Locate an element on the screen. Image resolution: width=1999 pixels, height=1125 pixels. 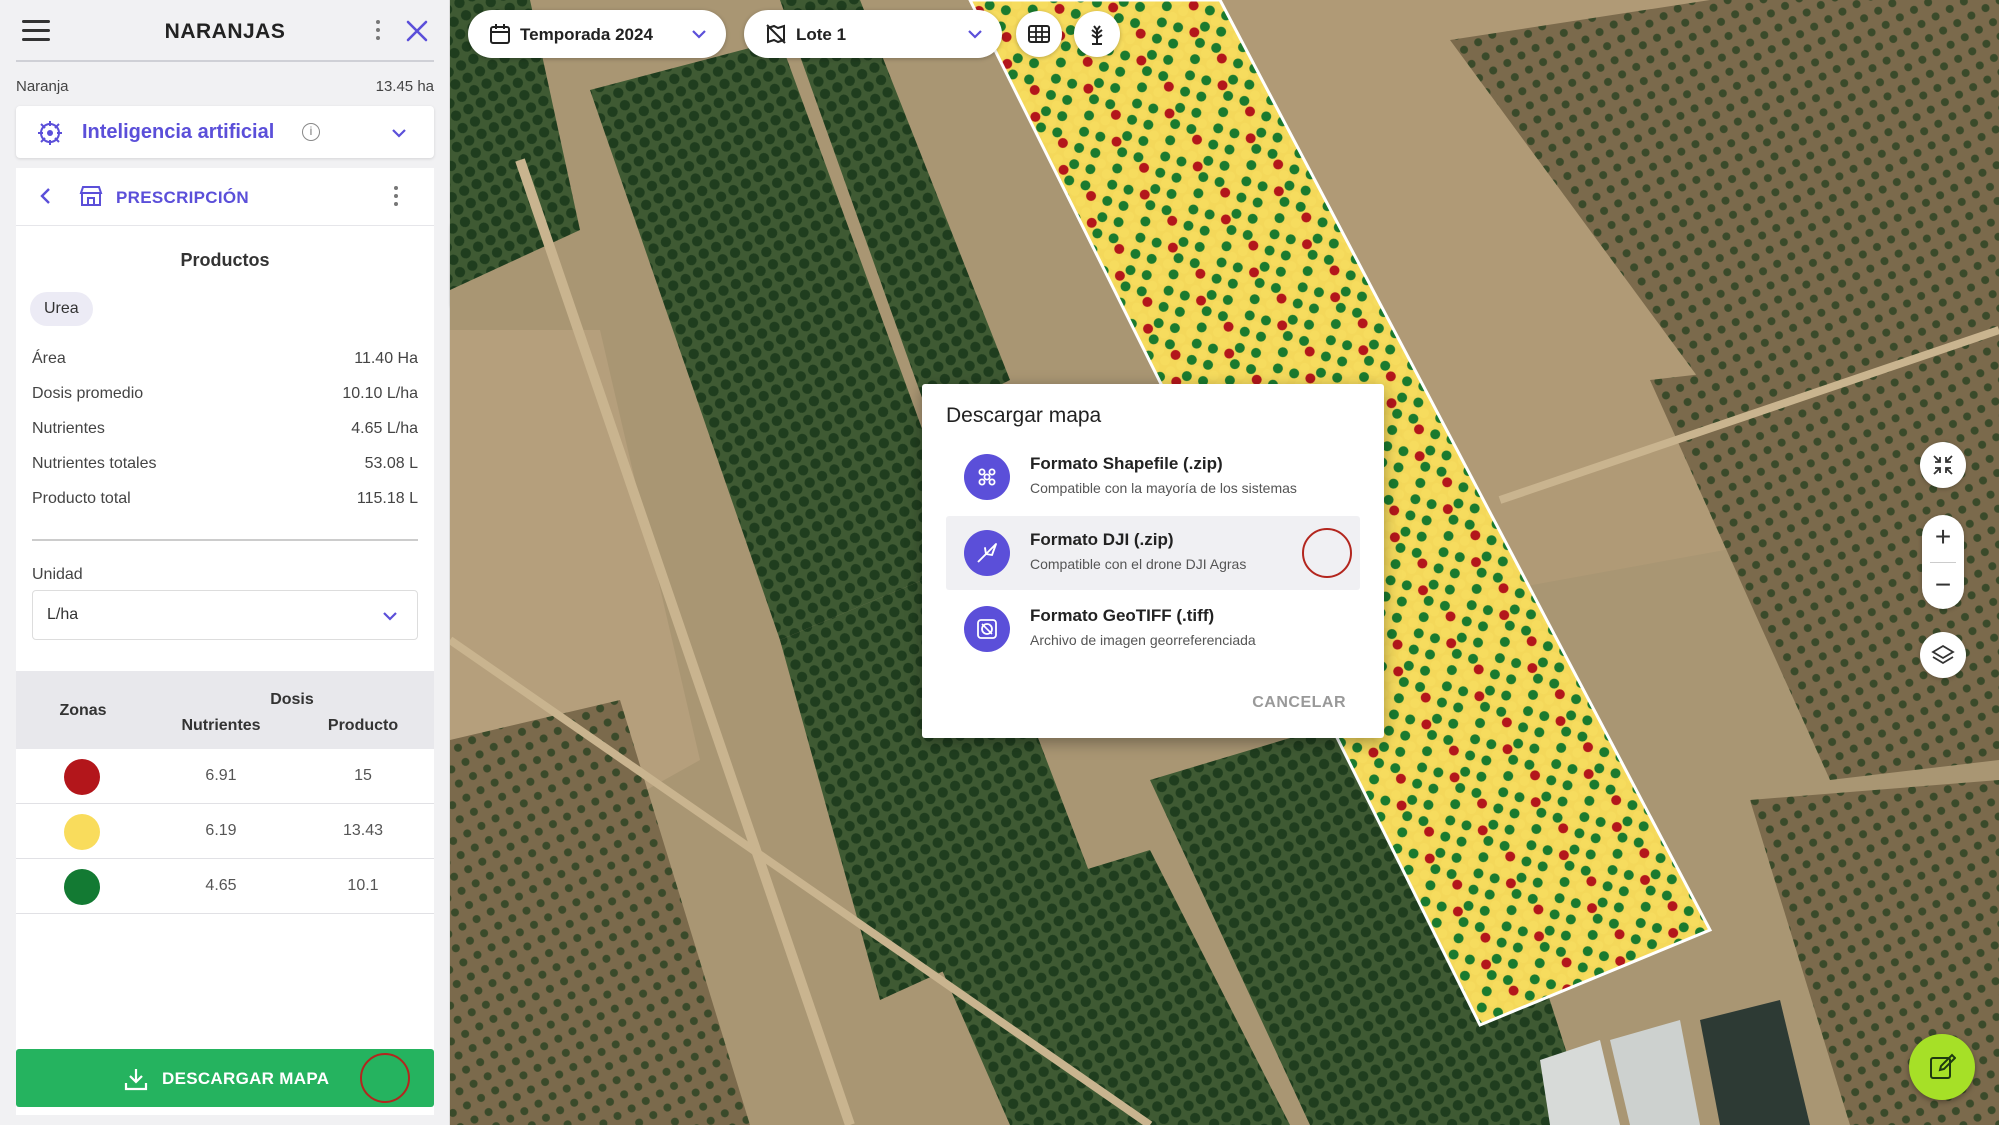
shapefile-icon is located at coordinates (987, 477).